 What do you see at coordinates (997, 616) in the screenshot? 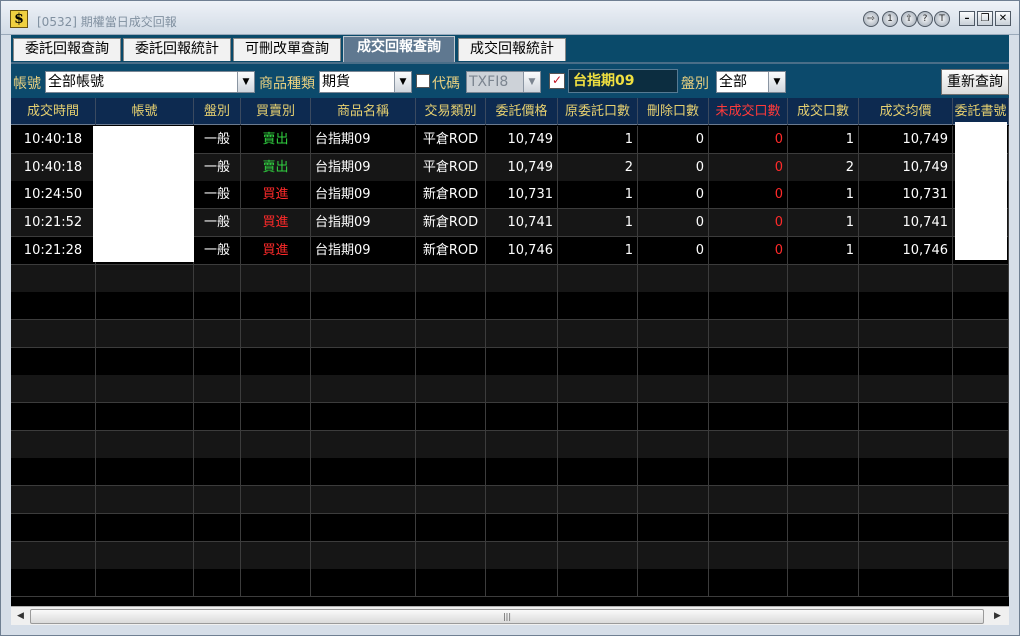
I see `scroll-right-icon: ▶` at bounding box center [997, 616].